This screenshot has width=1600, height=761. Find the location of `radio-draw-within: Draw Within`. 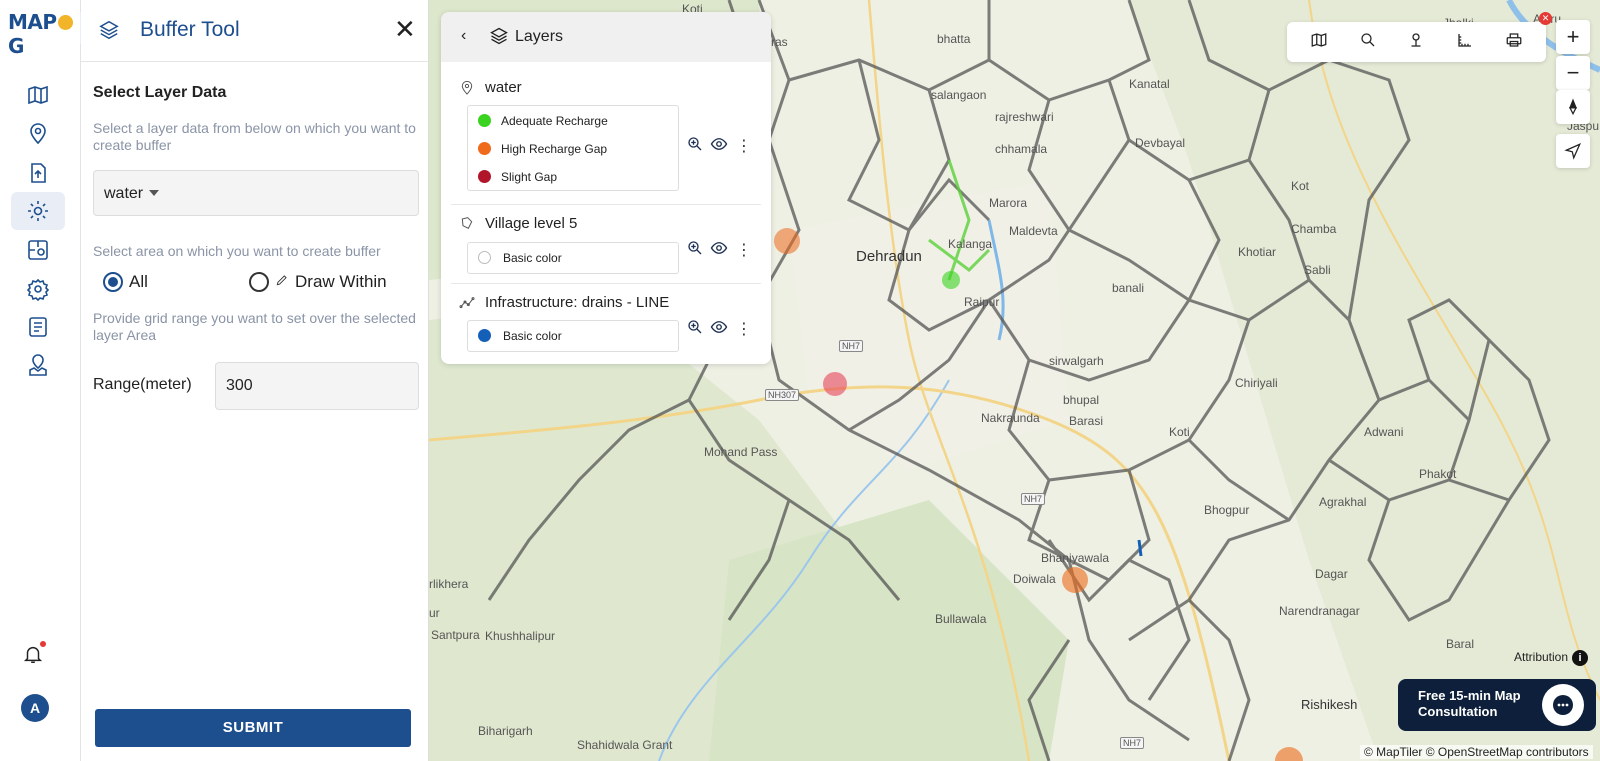

radio-draw-within: Draw Within is located at coordinates (318, 282).